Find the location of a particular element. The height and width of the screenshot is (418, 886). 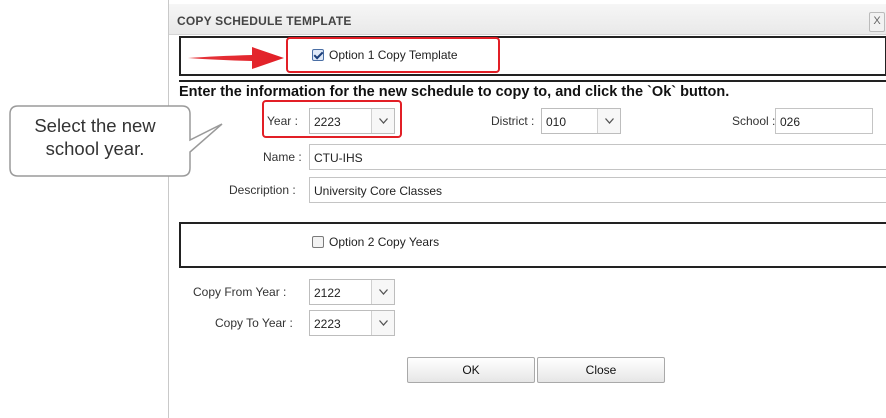

option2-checkbox: Option 2 Copy Years is located at coordinates (375, 242).